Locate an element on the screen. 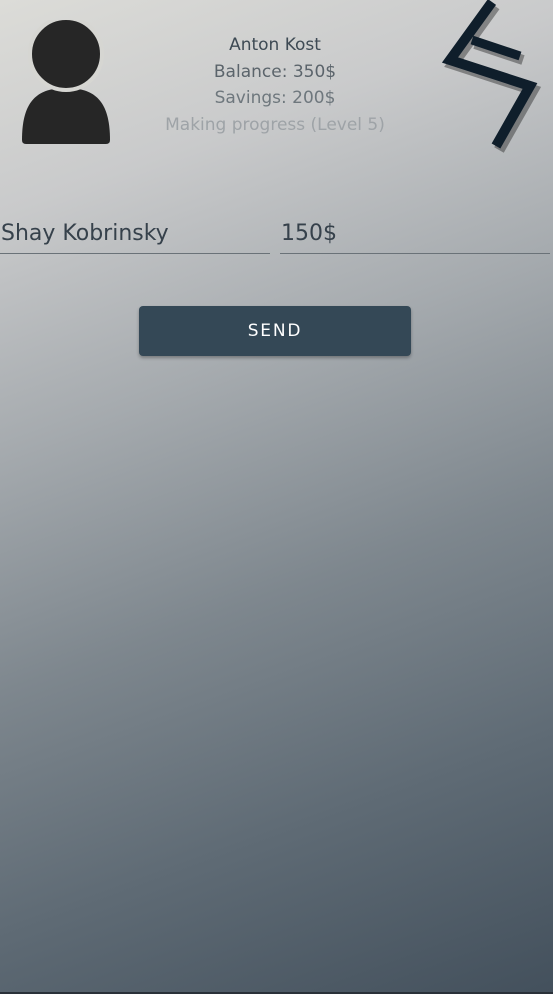  amount-input is located at coordinates (415, 233).